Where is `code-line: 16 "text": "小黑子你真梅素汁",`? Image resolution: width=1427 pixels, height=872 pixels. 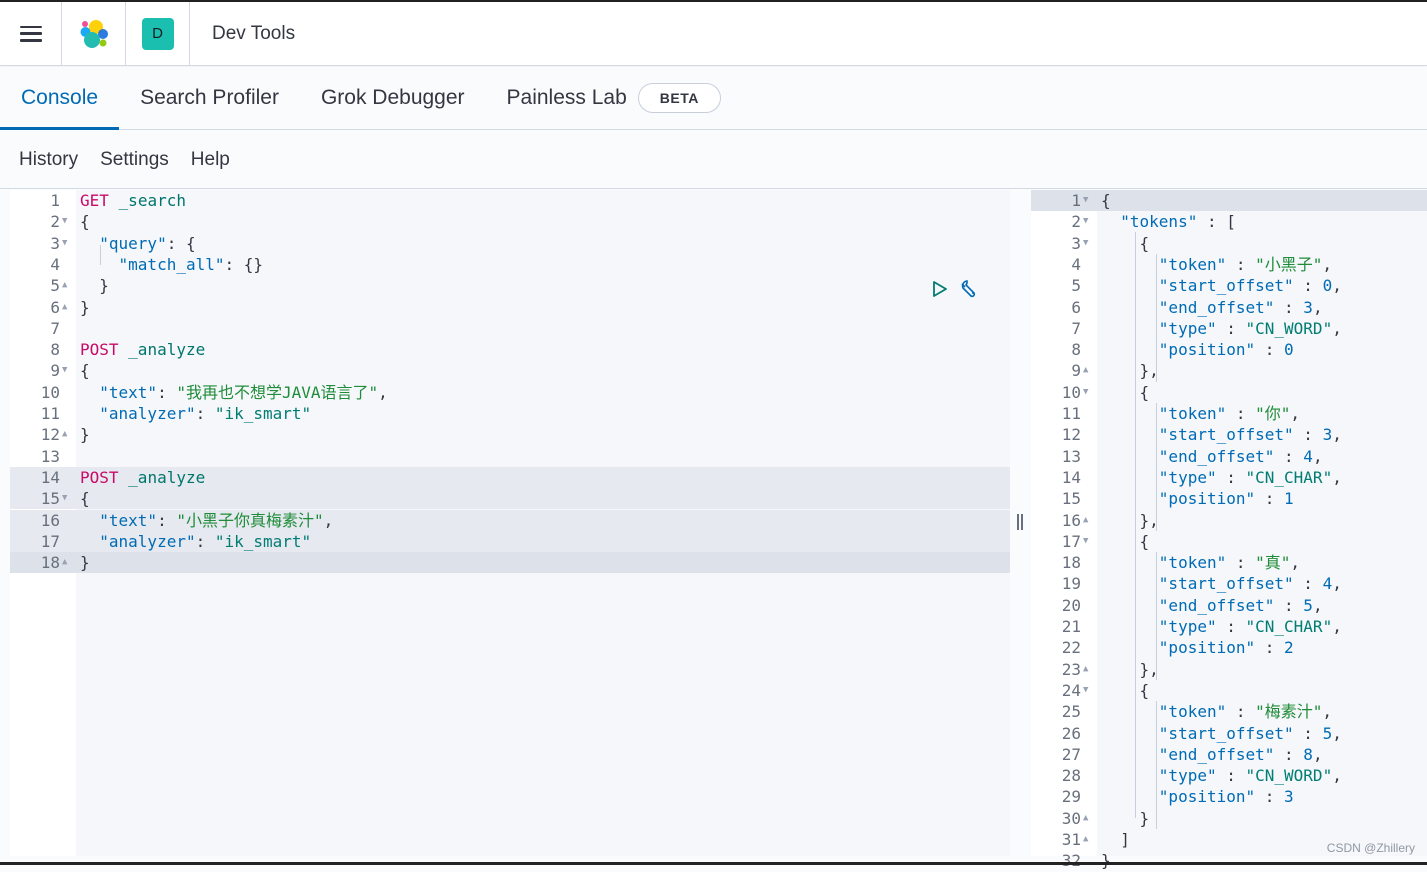 code-line: 16 "text": "小黑子你真梅素汁", is located at coordinates (510, 520).